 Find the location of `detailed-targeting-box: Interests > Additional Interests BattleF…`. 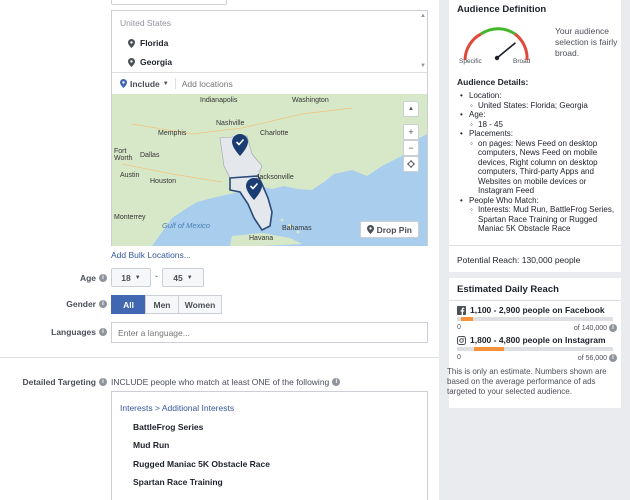

detailed-targeting-box: Interests > Additional Interests BattleF… is located at coordinates (269, 445).